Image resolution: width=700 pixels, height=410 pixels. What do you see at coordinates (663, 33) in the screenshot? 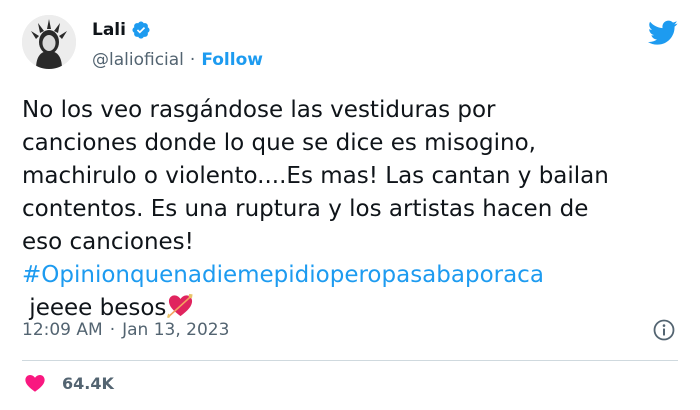
I see `twitter-logo-icon` at bounding box center [663, 33].